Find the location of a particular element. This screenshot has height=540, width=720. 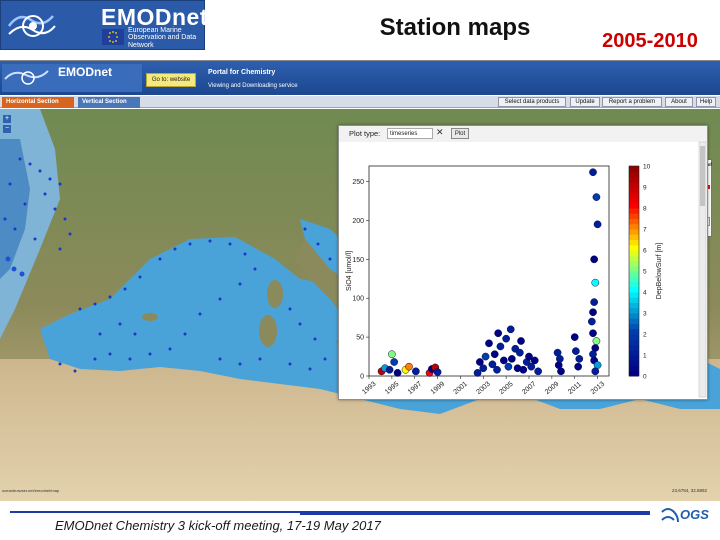

slide-title: Station maps is located at coordinates (455, 27).